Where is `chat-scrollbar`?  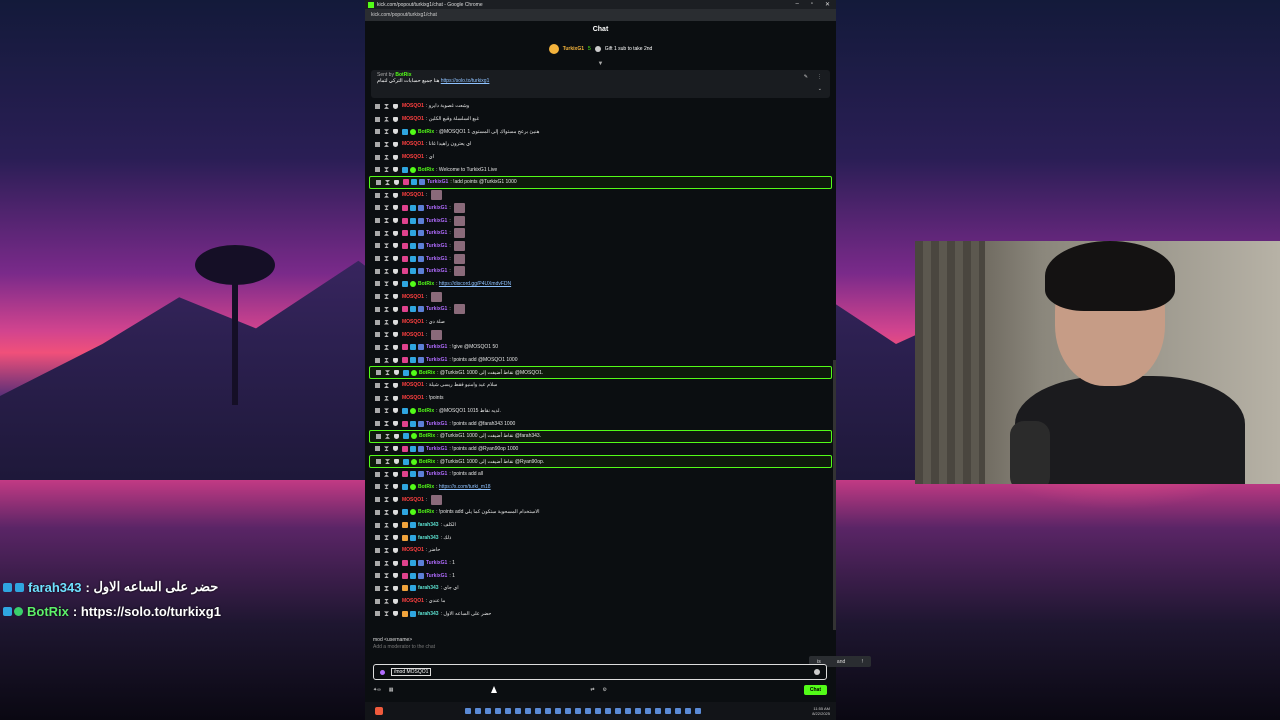 chat-scrollbar is located at coordinates (834, 495).